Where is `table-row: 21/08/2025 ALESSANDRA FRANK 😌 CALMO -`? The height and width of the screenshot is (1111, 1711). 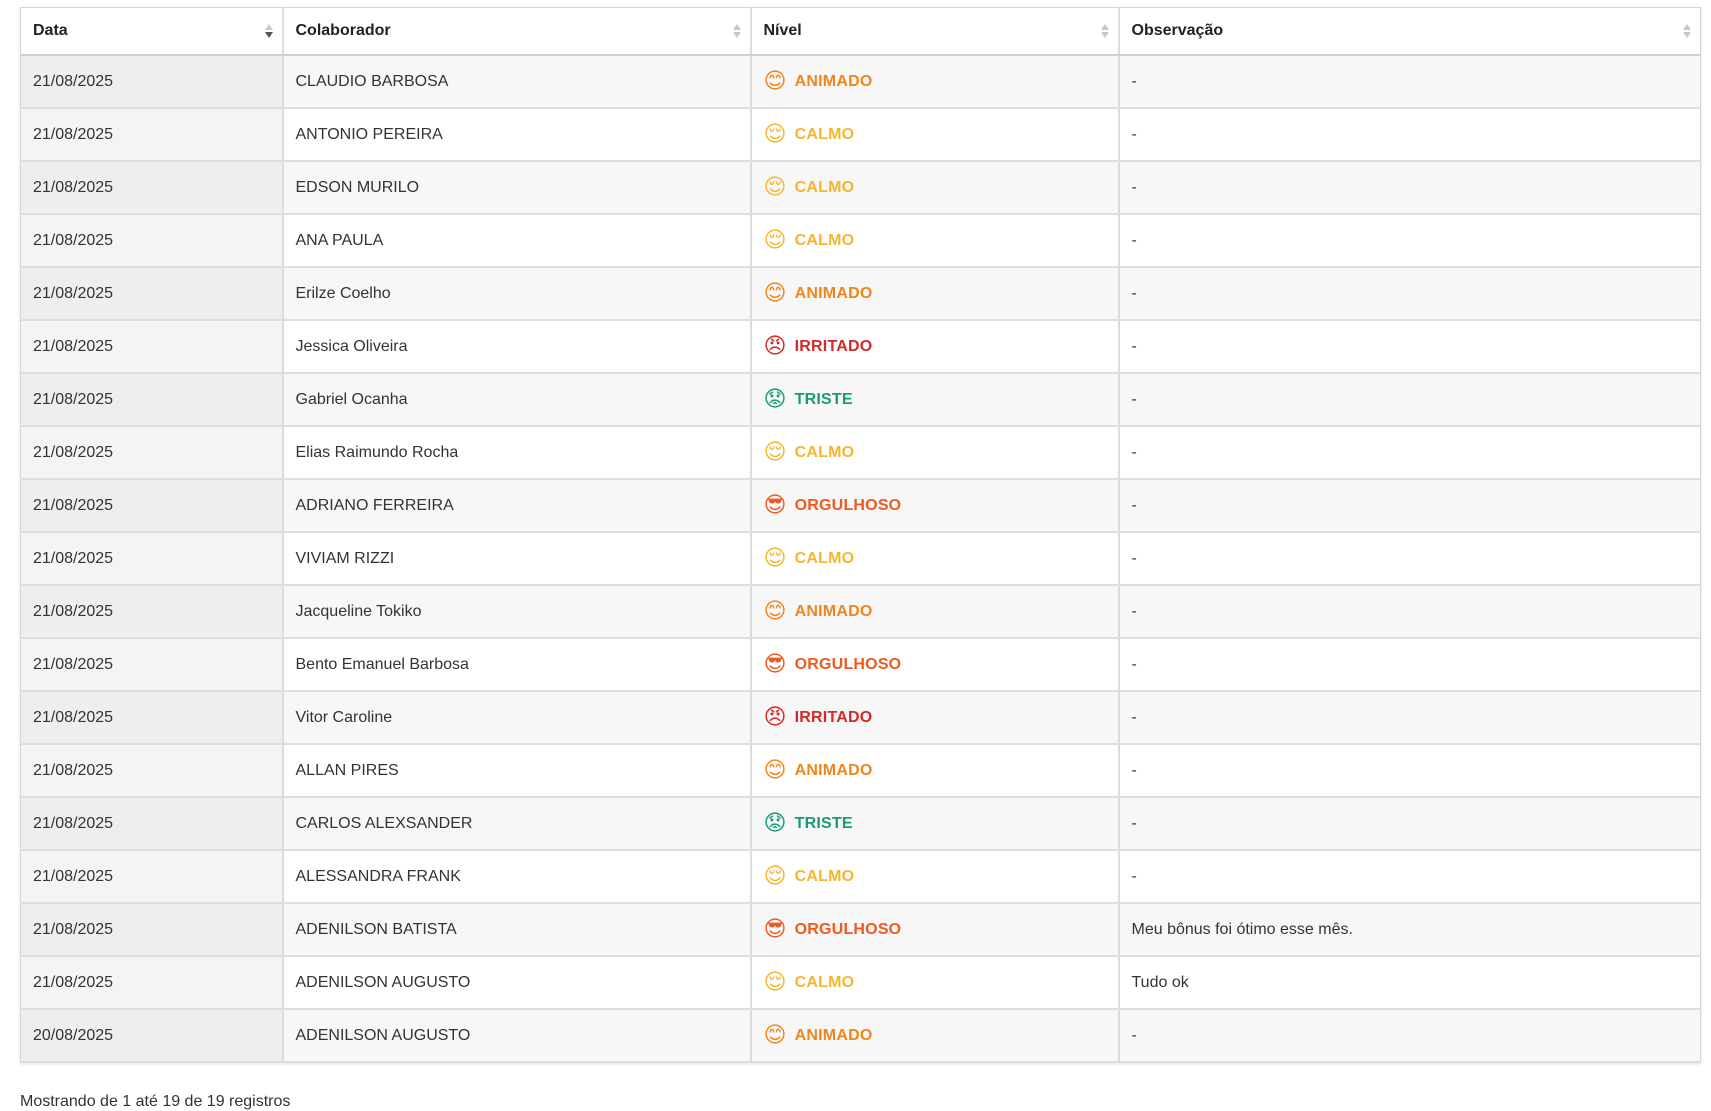 table-row: 21/08/2025 ALESSANDRA FRANK 😌 CALMO - is located at coordinates (860, 877).